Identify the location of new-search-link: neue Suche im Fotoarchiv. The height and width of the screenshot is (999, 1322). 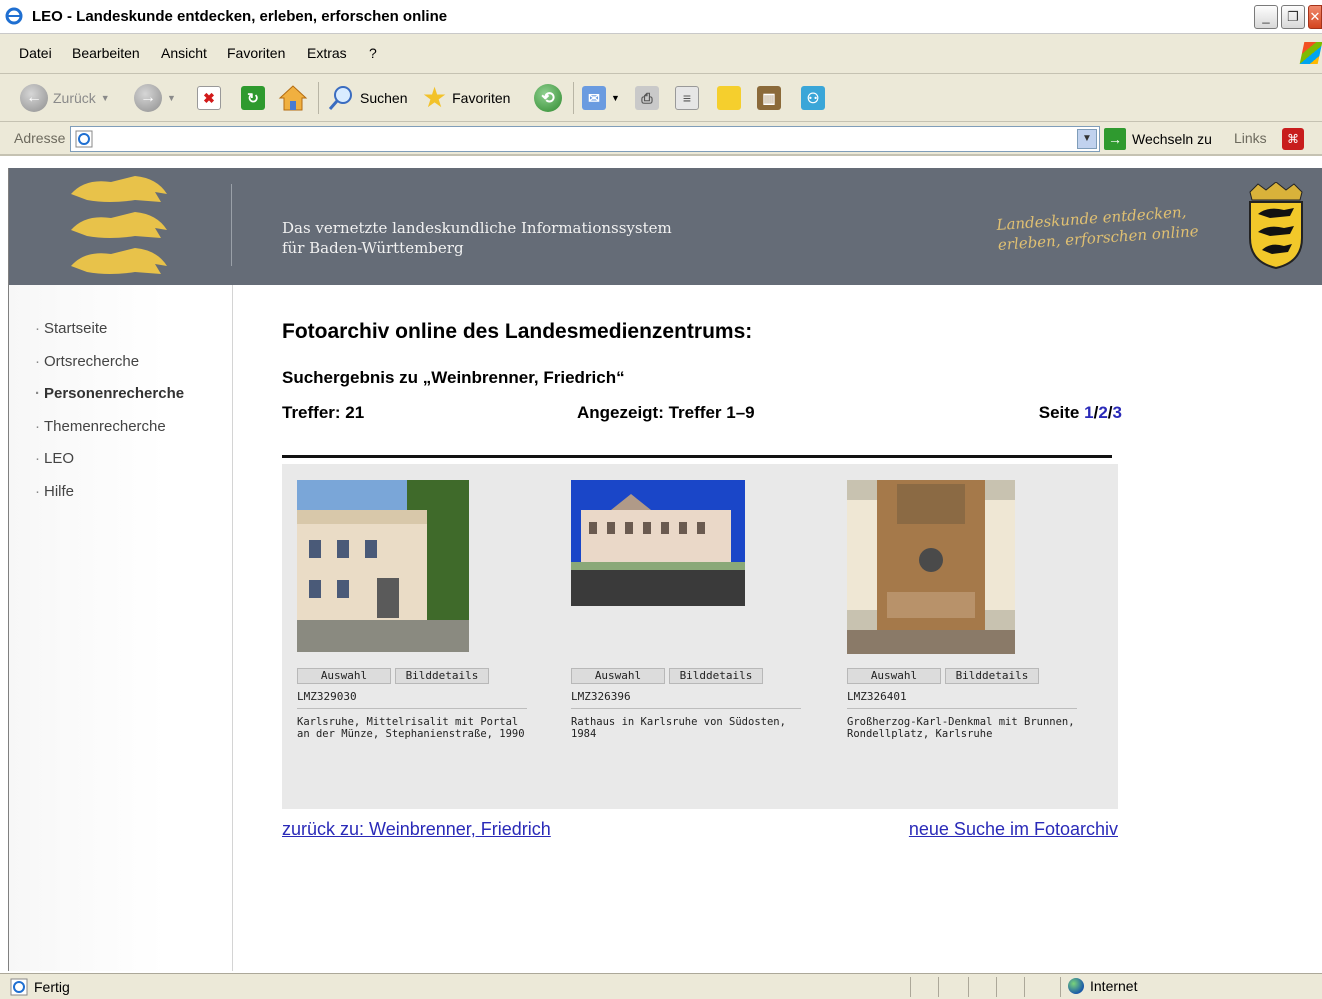
(1013, 829).